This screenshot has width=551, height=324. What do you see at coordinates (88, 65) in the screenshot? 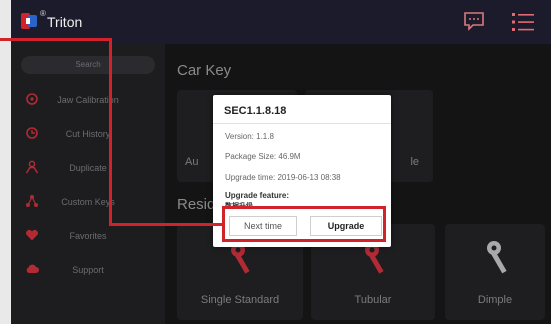
I see `search-button: Search` at bounding box center [88, 65].